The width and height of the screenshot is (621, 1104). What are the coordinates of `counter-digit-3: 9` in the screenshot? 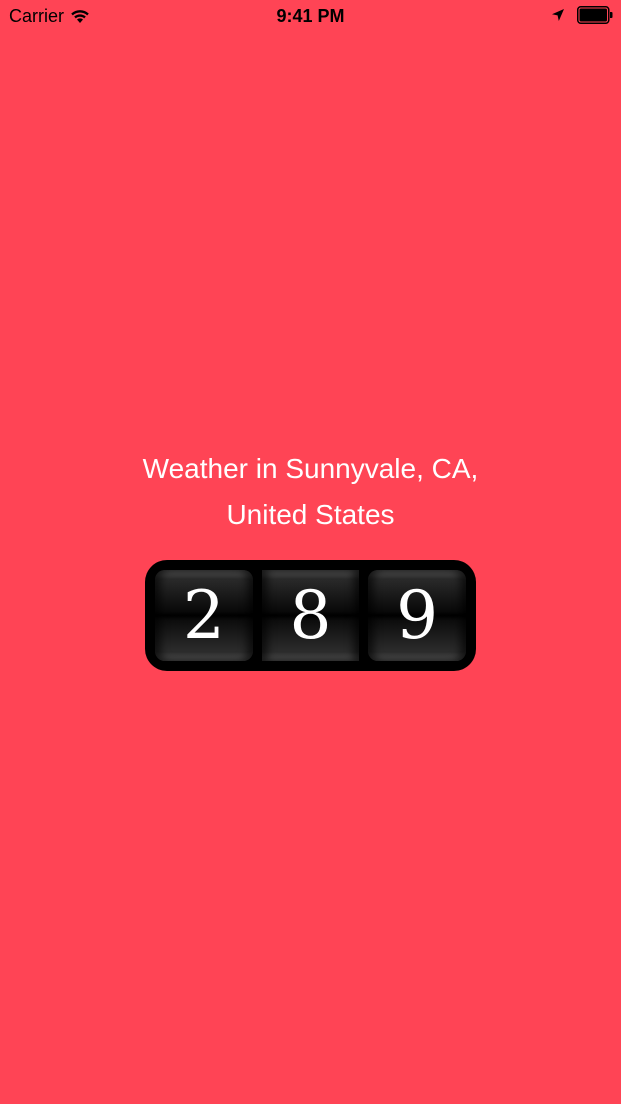 It's located at (417, 615).